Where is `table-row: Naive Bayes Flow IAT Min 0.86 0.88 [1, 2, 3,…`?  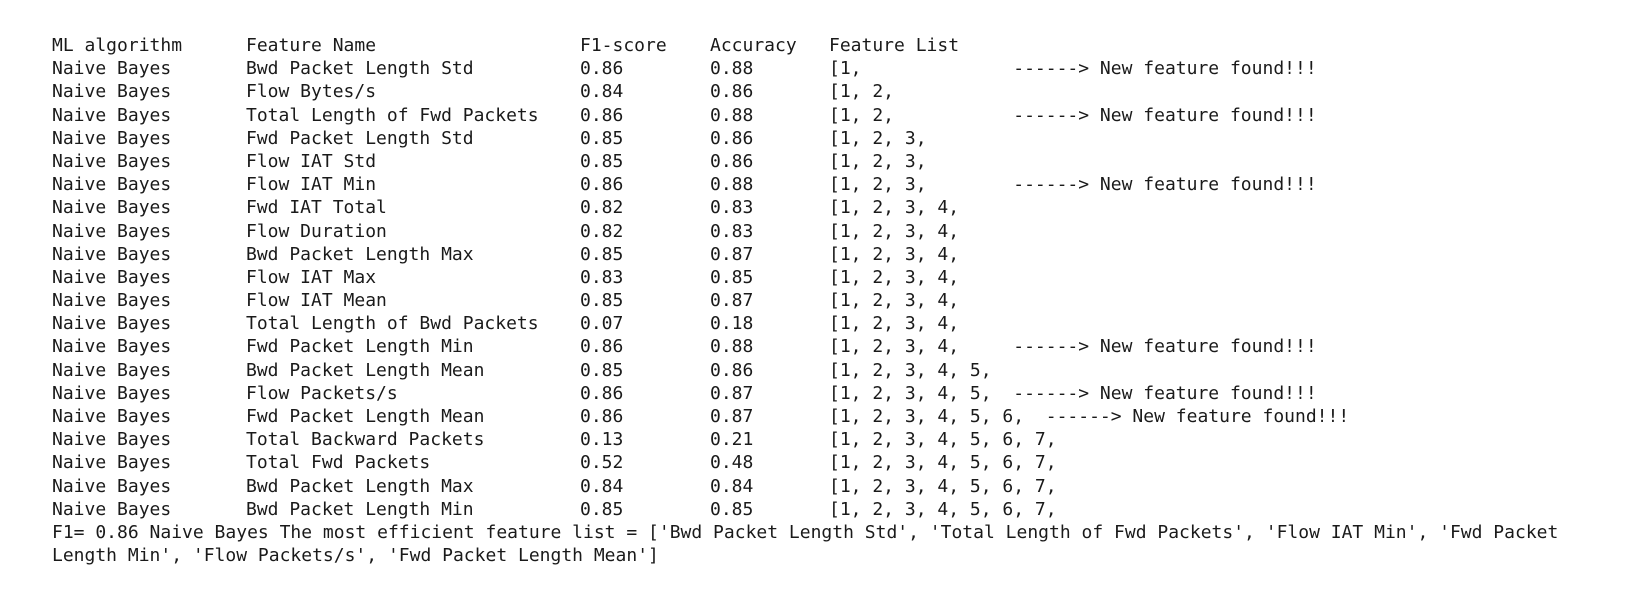 table-row: Naive Bayes Flow IAT Min 0.86 0.88 [1, 2, 3,… is located at coordinates (842, 184).